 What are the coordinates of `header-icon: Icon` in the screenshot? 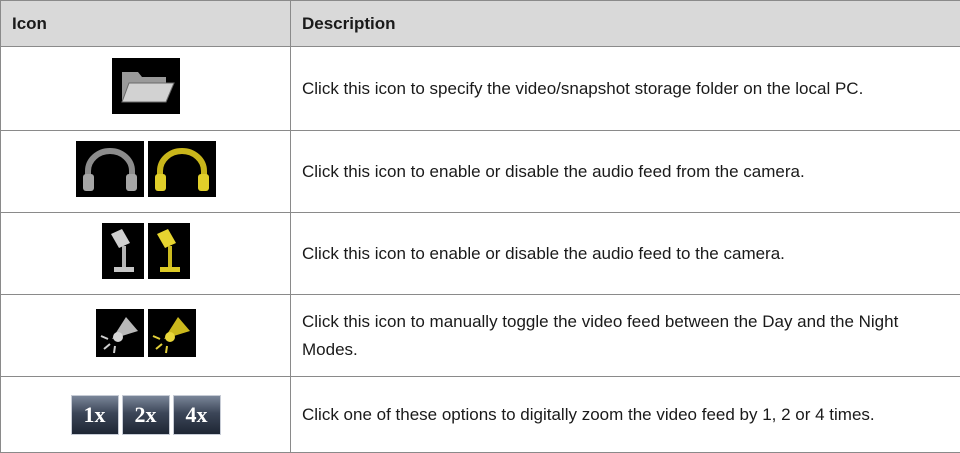 It's located at (146, 24).